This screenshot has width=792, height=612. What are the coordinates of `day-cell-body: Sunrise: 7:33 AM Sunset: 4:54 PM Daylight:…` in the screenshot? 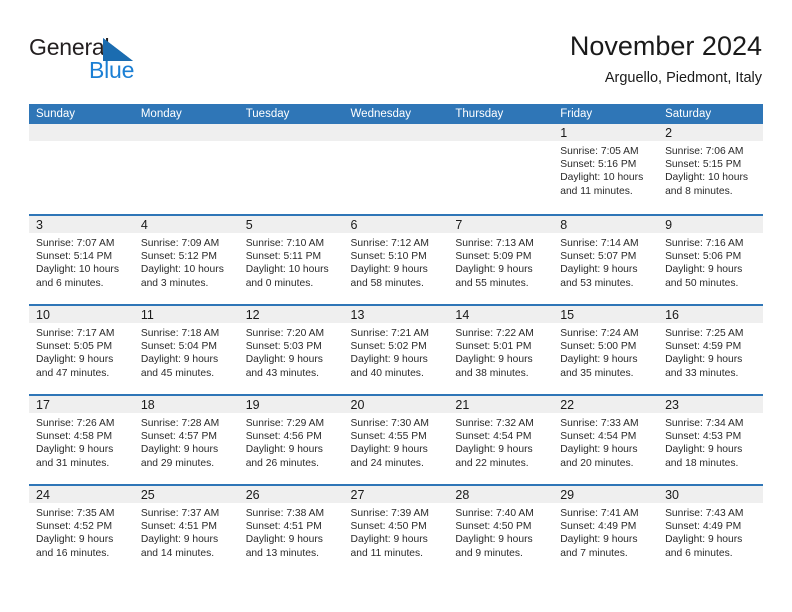 It's located at (605, 441).